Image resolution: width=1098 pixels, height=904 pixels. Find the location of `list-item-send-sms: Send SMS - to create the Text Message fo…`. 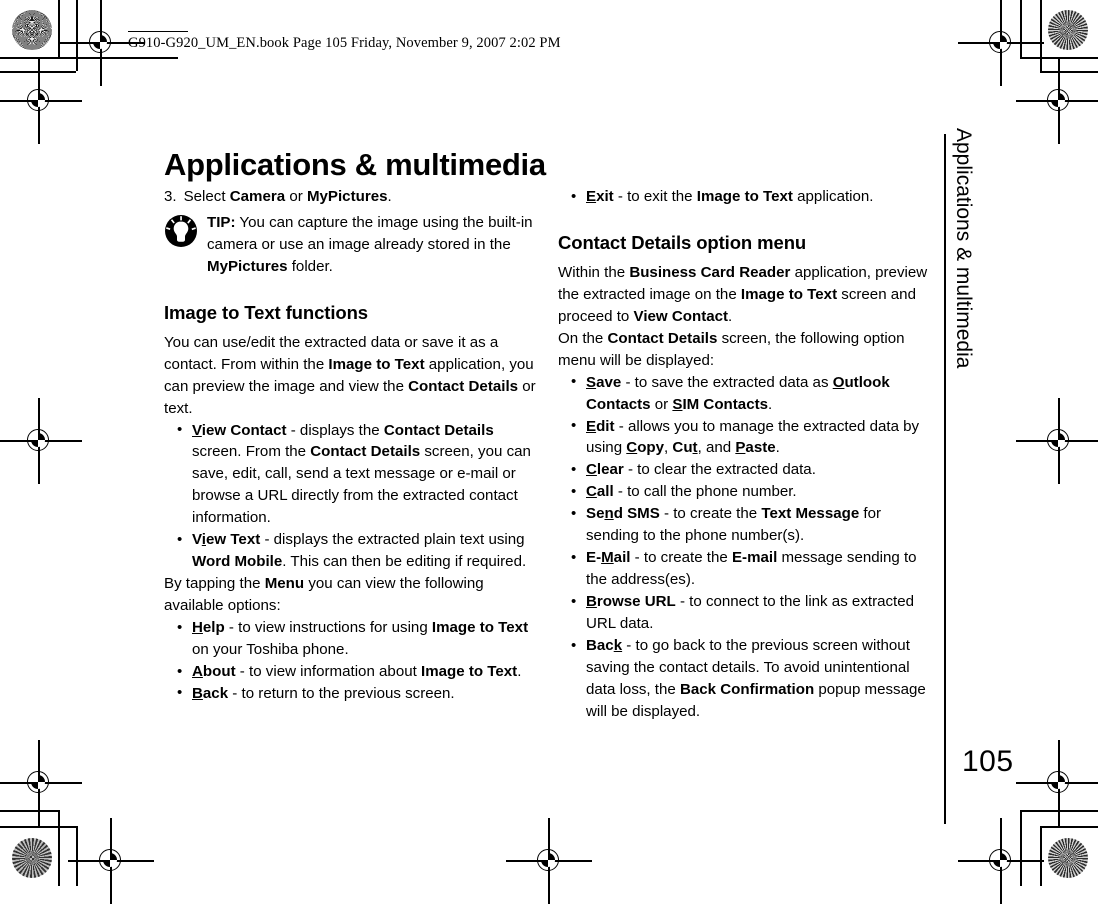

list-item-send-sms: Send SMS - to create the Text Message fo… is located at coordinates (750, 525).